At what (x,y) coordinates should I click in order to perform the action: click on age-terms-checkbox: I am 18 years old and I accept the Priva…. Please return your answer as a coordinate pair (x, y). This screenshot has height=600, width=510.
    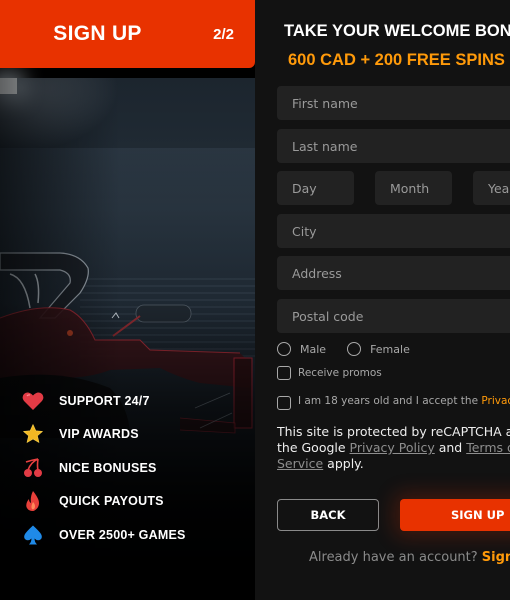
    Looking at the image, I should click on (393, 402).